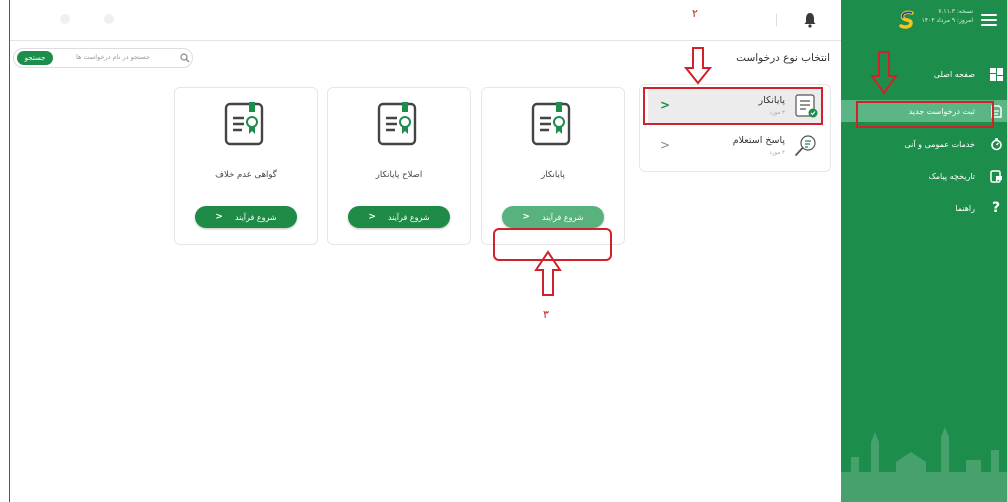 The width and height of the screenshot is (1007, 502). What do you see at coordinates (924, 74) in the screenshot?
I see `sidebar-item-home: صفحه اصلی` at bounding box center [924, 74].